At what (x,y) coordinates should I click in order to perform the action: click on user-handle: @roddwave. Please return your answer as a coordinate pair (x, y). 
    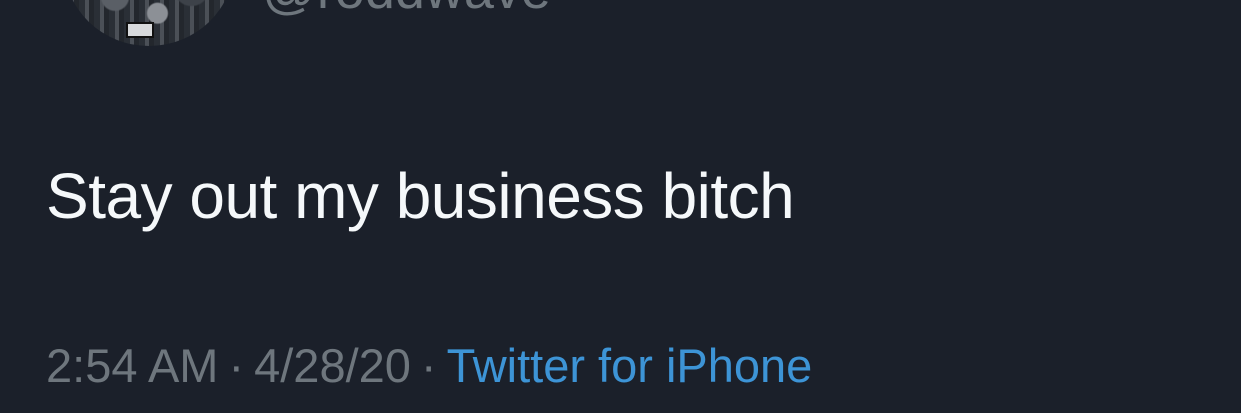
    Looking at the image, I should click on (406, 10).